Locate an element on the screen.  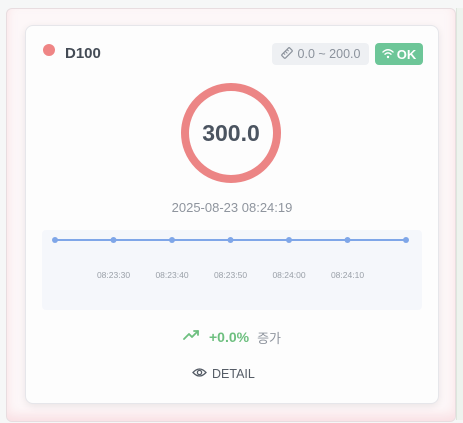
device-name: D100 is located at coordinates (83, 53).